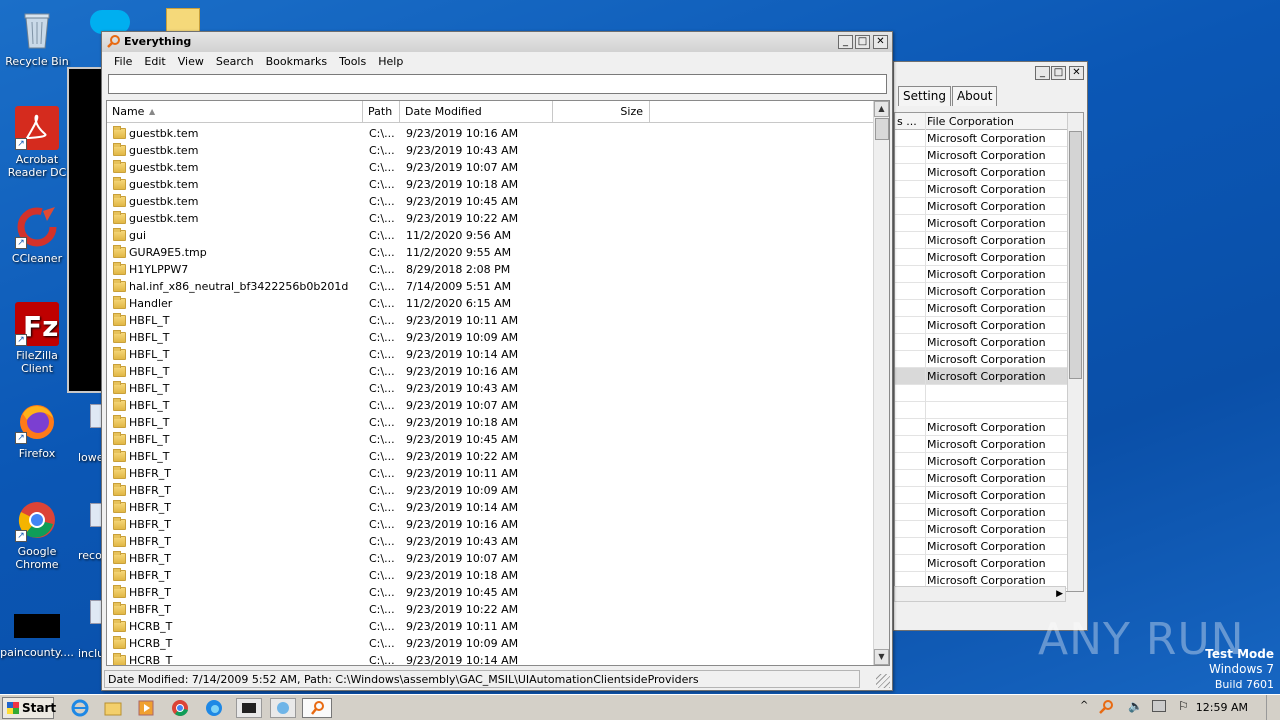 The height and width of the screenshot is (720, 1280). What do you see at coordinates (37, 142) in the screenshot?
I see `acrobat-reader-icon: ↗ Acrobat Reader DC` at bounding box center [37, 142].